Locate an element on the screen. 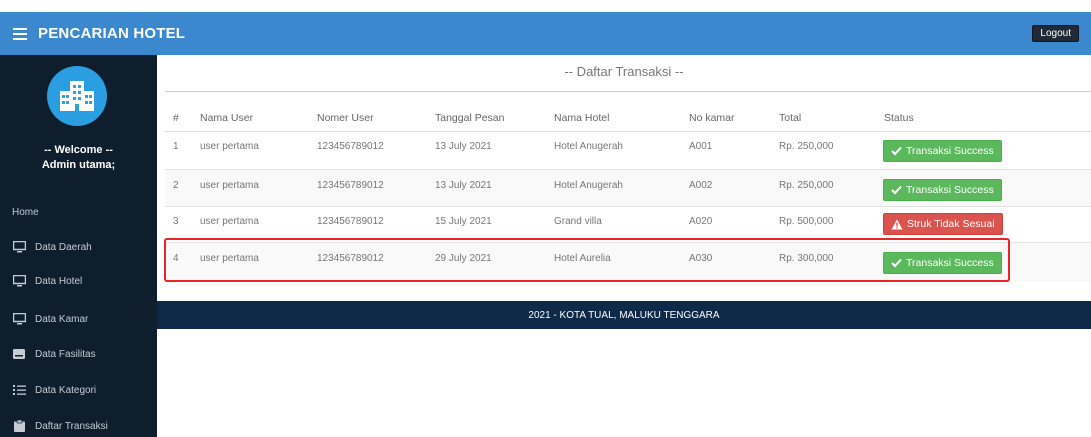 This screenshot has width=1091, height=437. sidebar-item-label: Home is located at coordinates (25, 212).